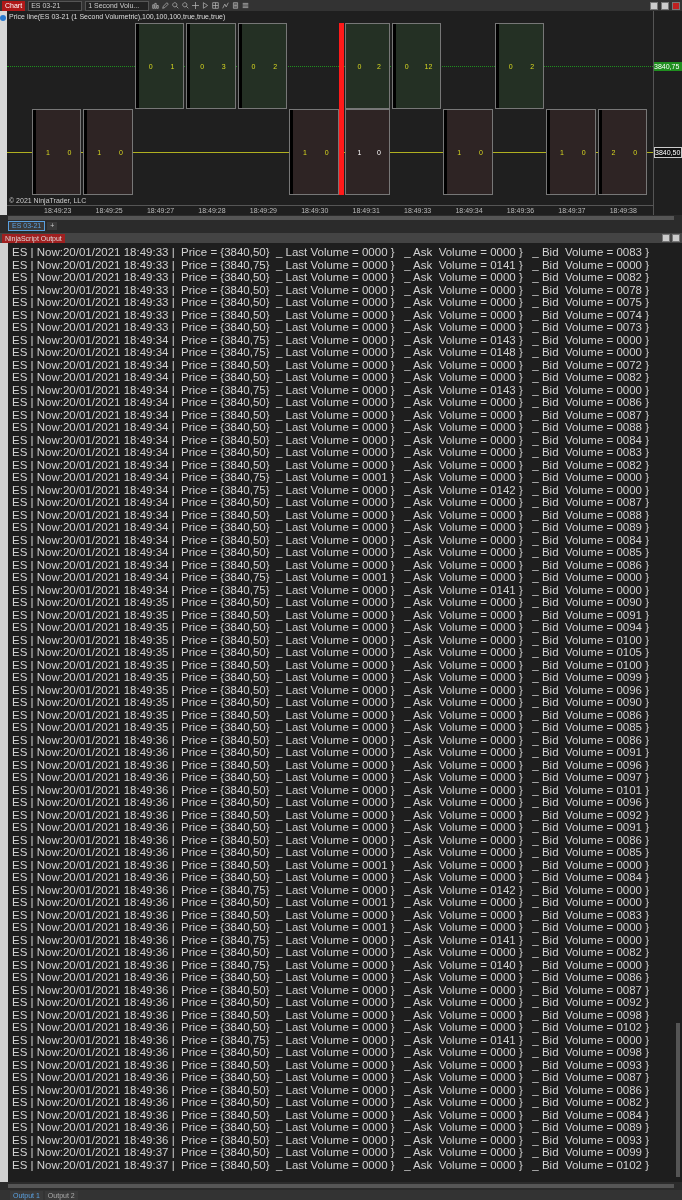  Describe the element at coordinates (331, 352) in the screenshot. I see `output-line: ES | Now:20/01/2021 18:49:34 | Price = {3840,75} _ Last Volume = 0000 } _ Ask Volume = 0148 } _ Bid Volume = 0000 }` at that location.